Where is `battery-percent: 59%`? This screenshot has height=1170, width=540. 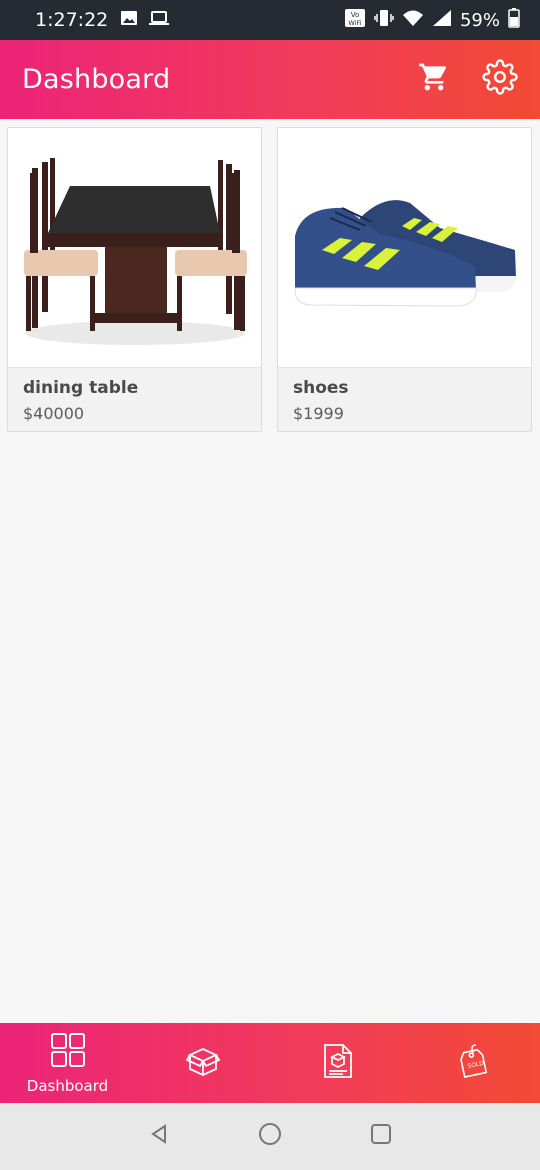 battery-percent: 59% is located at coordinates (479, 20).